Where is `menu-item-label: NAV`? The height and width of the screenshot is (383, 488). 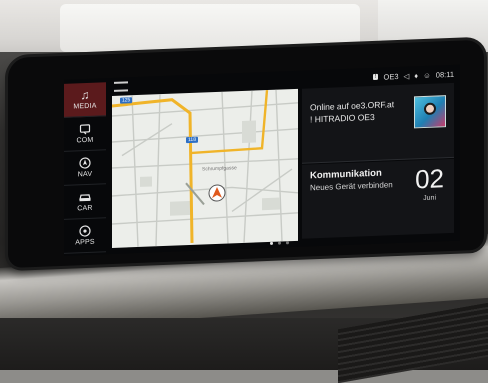
menu-item-label: NAV is located at coordinates (85, 174).